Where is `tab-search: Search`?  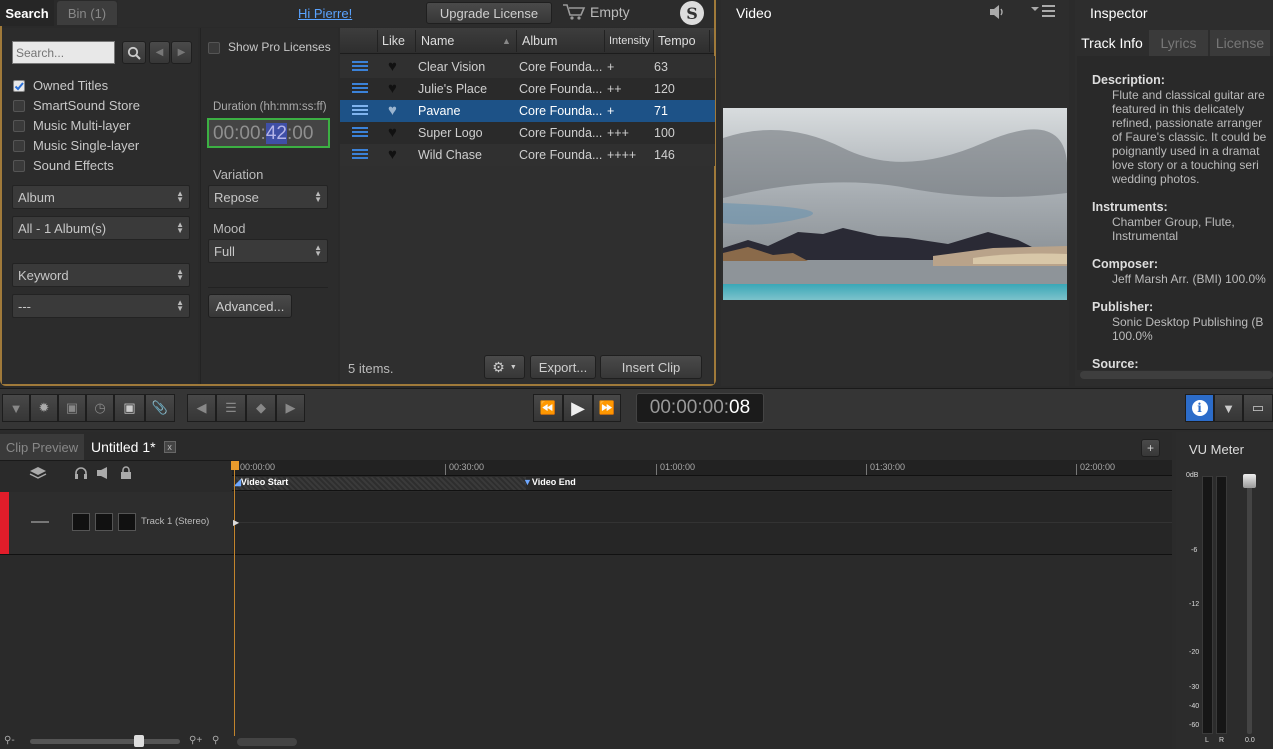
tab-search: Search is located at coordinates (27, 13).